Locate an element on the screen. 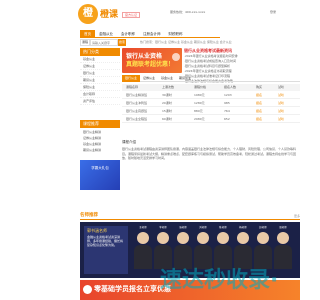 This screenshot has width=320, height=300. sidebar-title: 热门分类 is located at coordinates (100, 52).